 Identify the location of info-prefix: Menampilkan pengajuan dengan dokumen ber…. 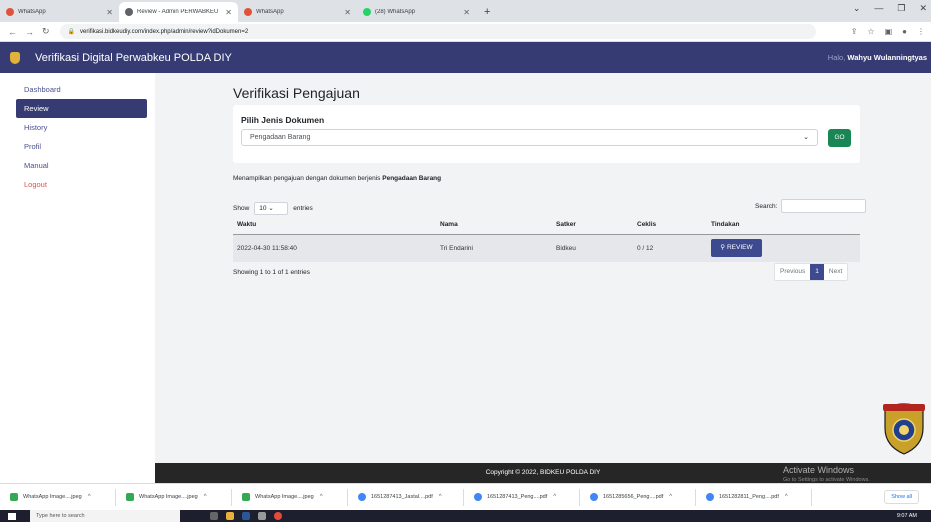
(307, 178).